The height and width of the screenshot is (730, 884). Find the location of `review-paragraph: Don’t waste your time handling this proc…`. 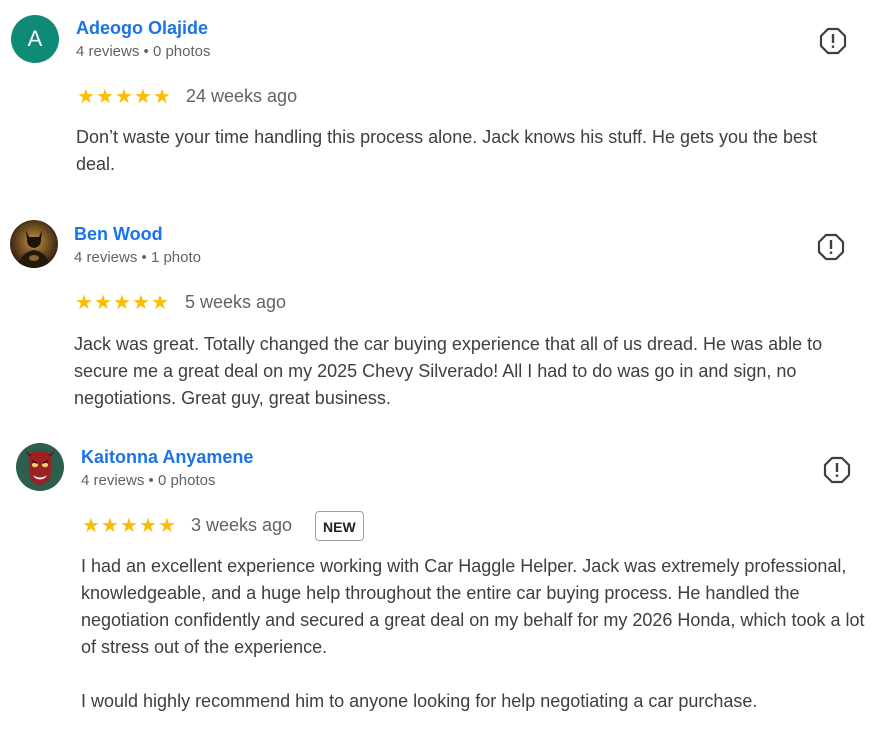

review-paragraph: Don’t waste your time handling this proc… is located at coordinates (447, 150).